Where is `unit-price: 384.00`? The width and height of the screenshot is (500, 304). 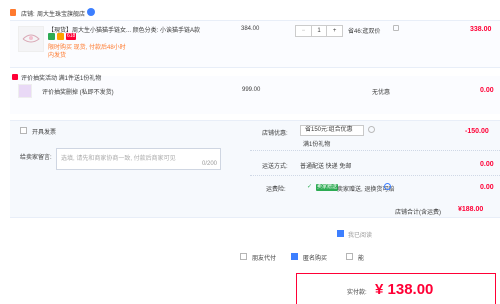
unit-price: 384.00 is located at coordinates (250, 29).